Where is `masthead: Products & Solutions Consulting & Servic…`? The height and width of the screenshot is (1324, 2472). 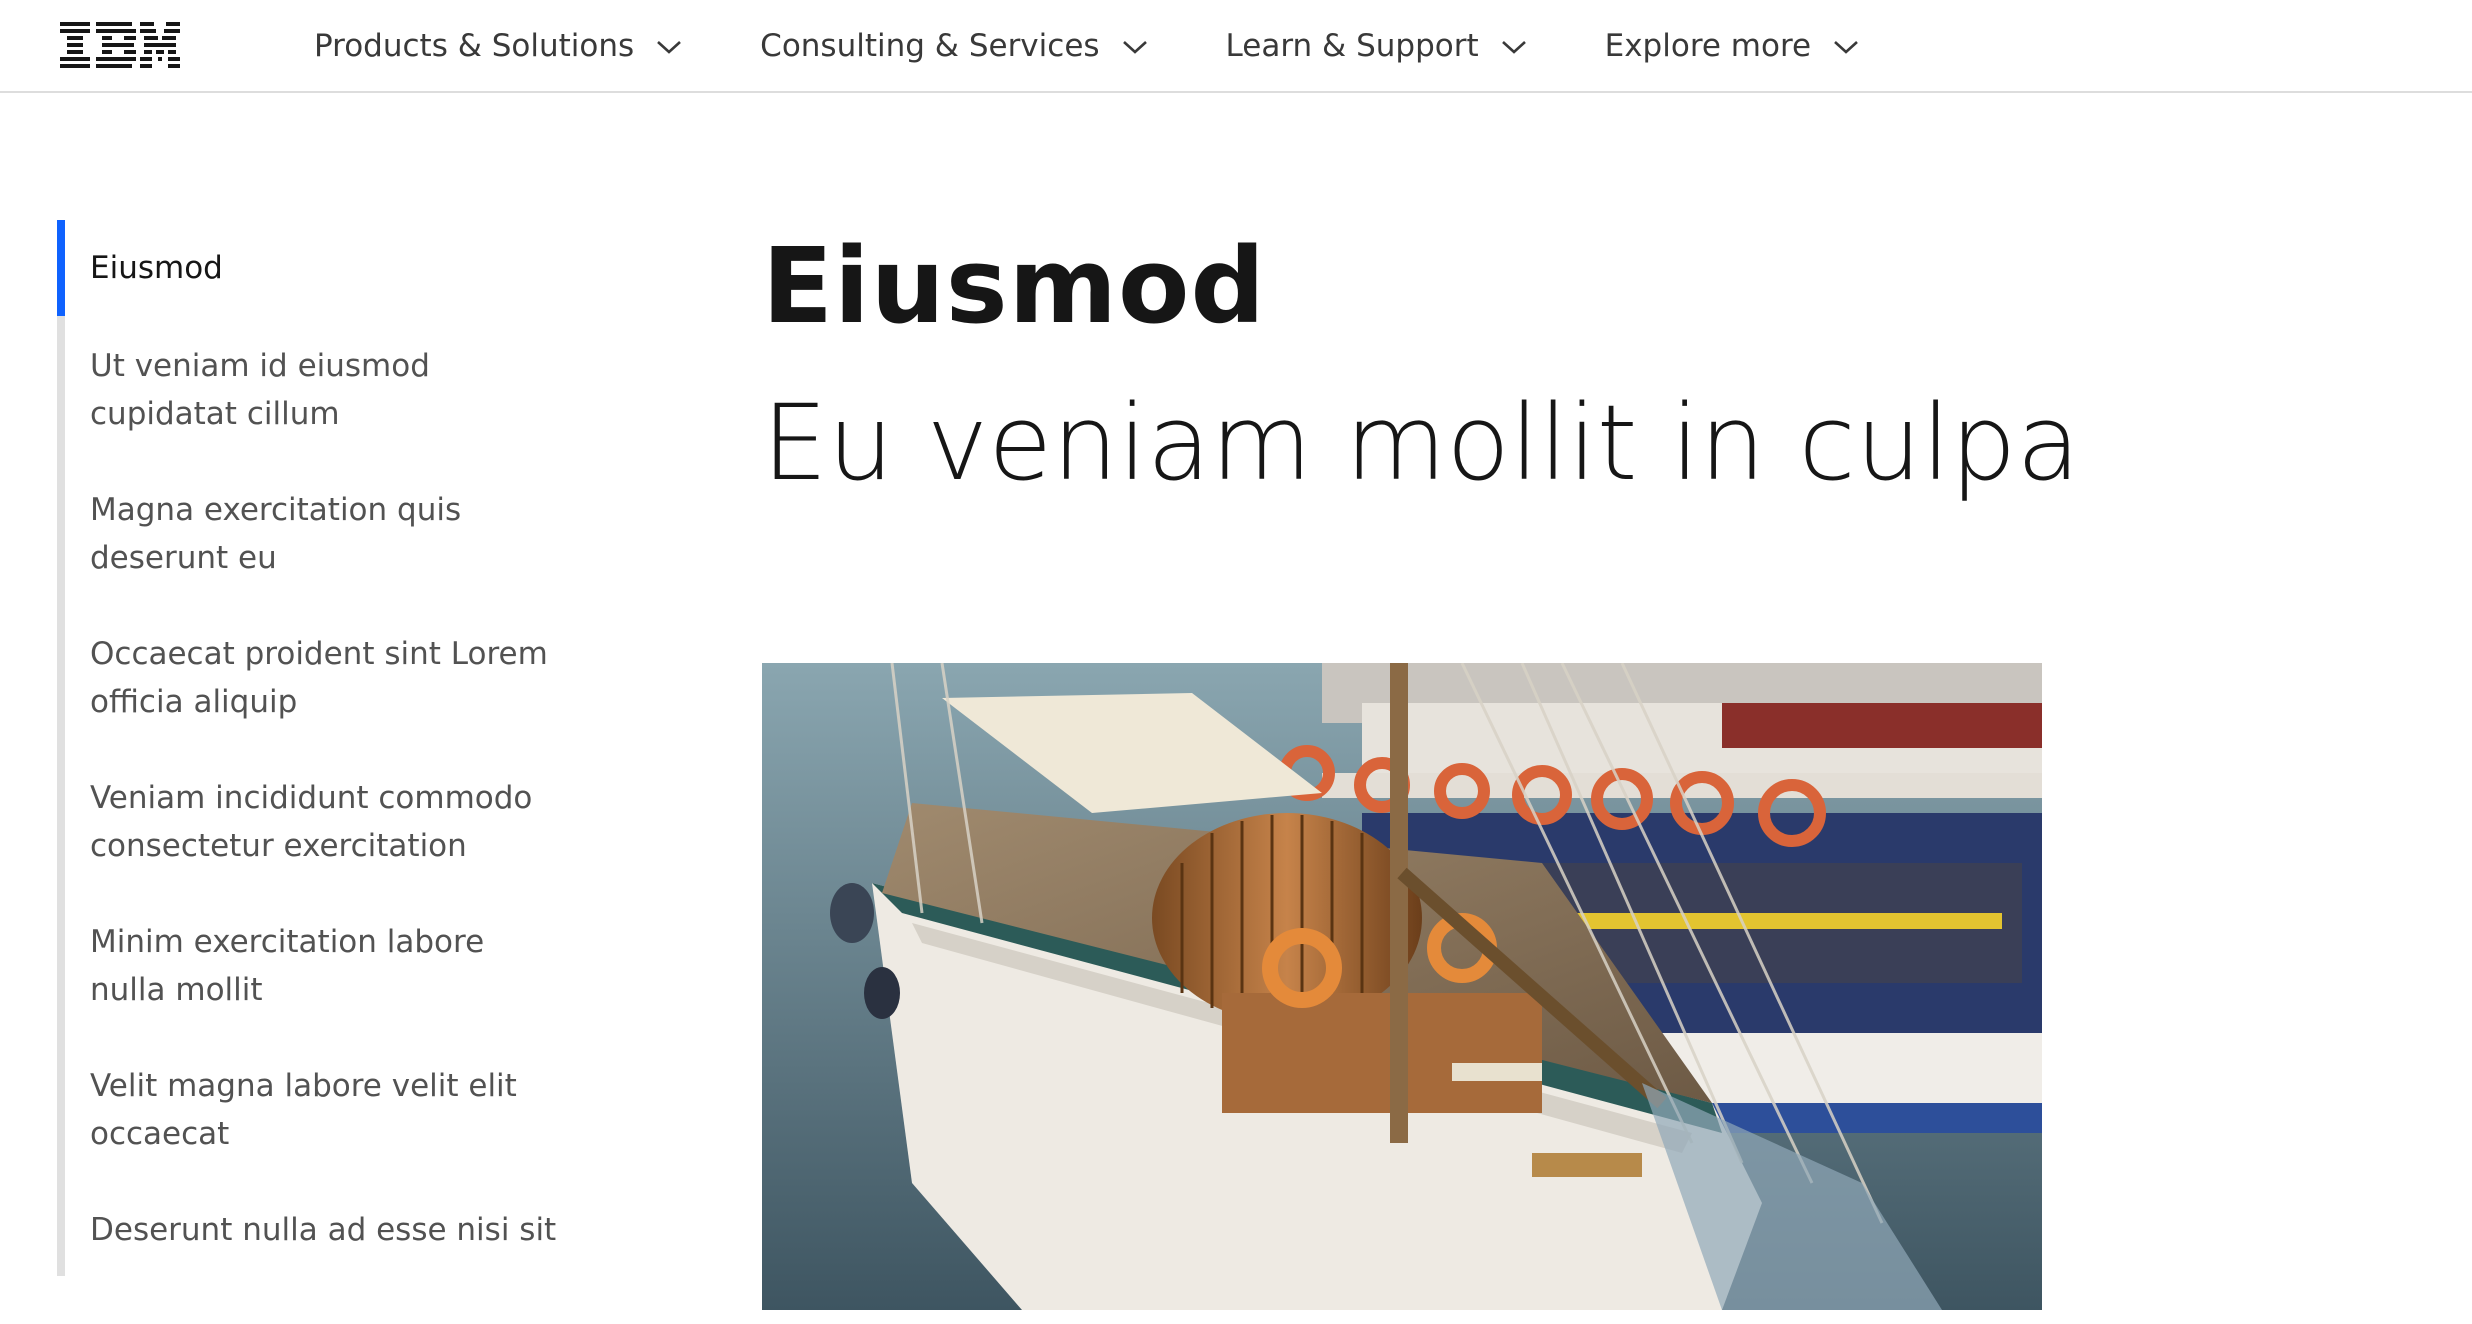 masthead: Products & Solutions Consulting & Servic… is located at coordinates (1236, 46).